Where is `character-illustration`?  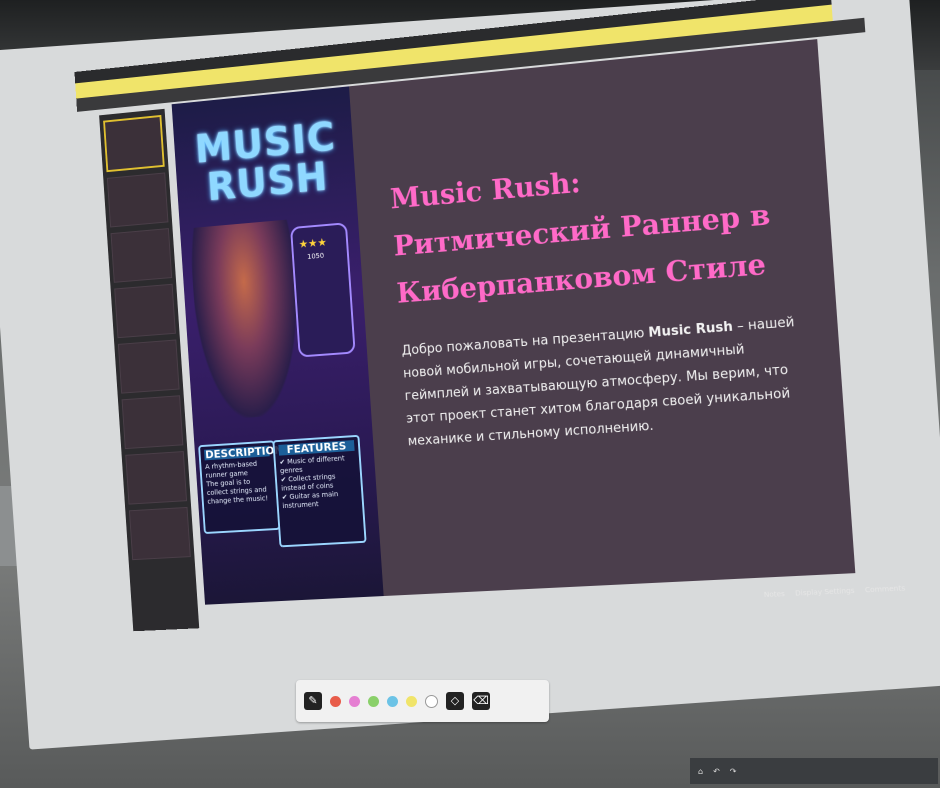
character-illustration is located at coordinates (247, 320).